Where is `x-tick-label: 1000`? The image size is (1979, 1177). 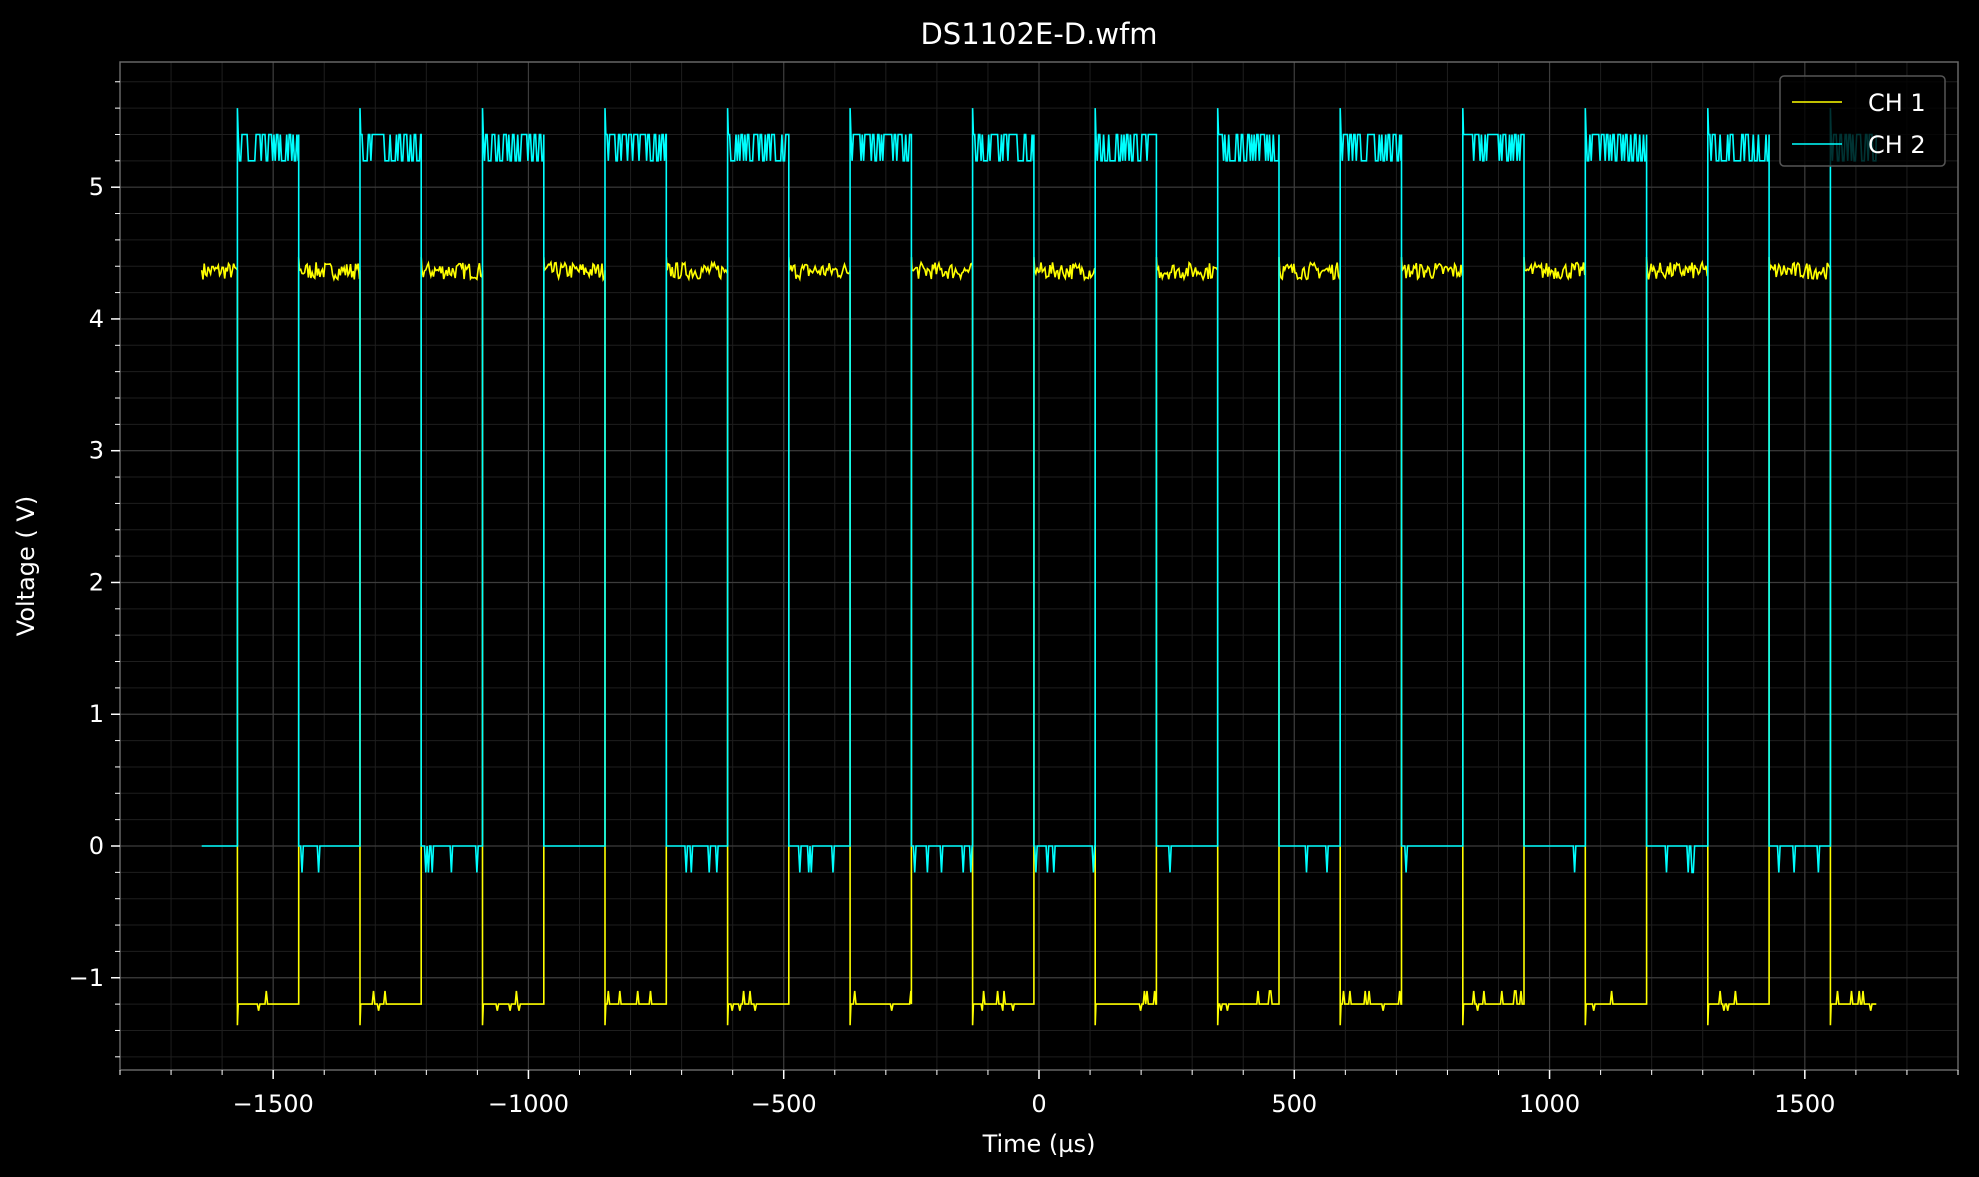 x-tick-label: 1000 is located at coordinates (1549, 1104).